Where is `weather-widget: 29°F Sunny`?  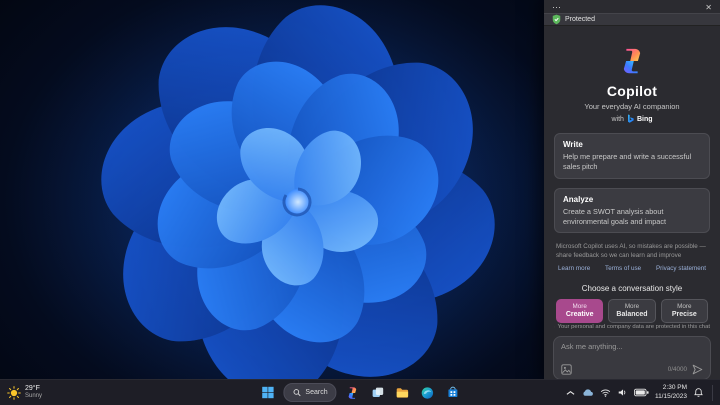 weather-widget: 29°F Sunny is located at coordinates (24, 392).